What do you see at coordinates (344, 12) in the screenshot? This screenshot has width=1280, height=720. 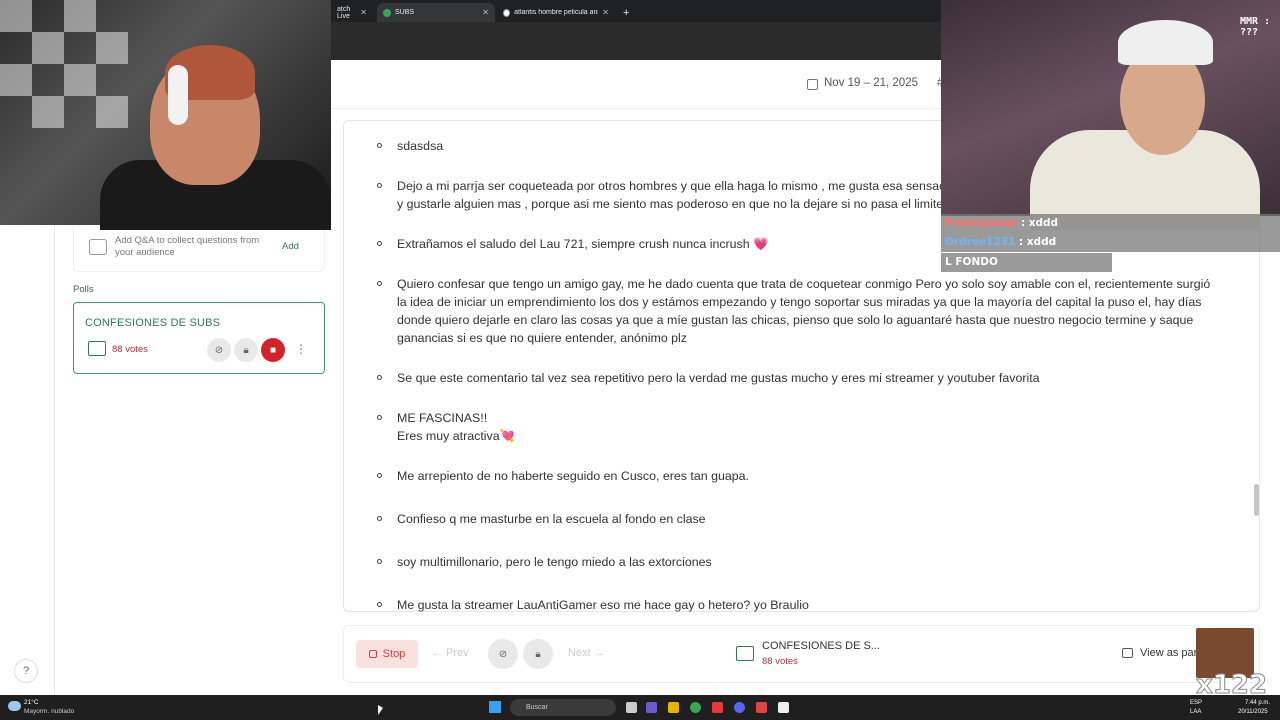 I see `tab-label: atch Live` at bounding box center [344, 12].